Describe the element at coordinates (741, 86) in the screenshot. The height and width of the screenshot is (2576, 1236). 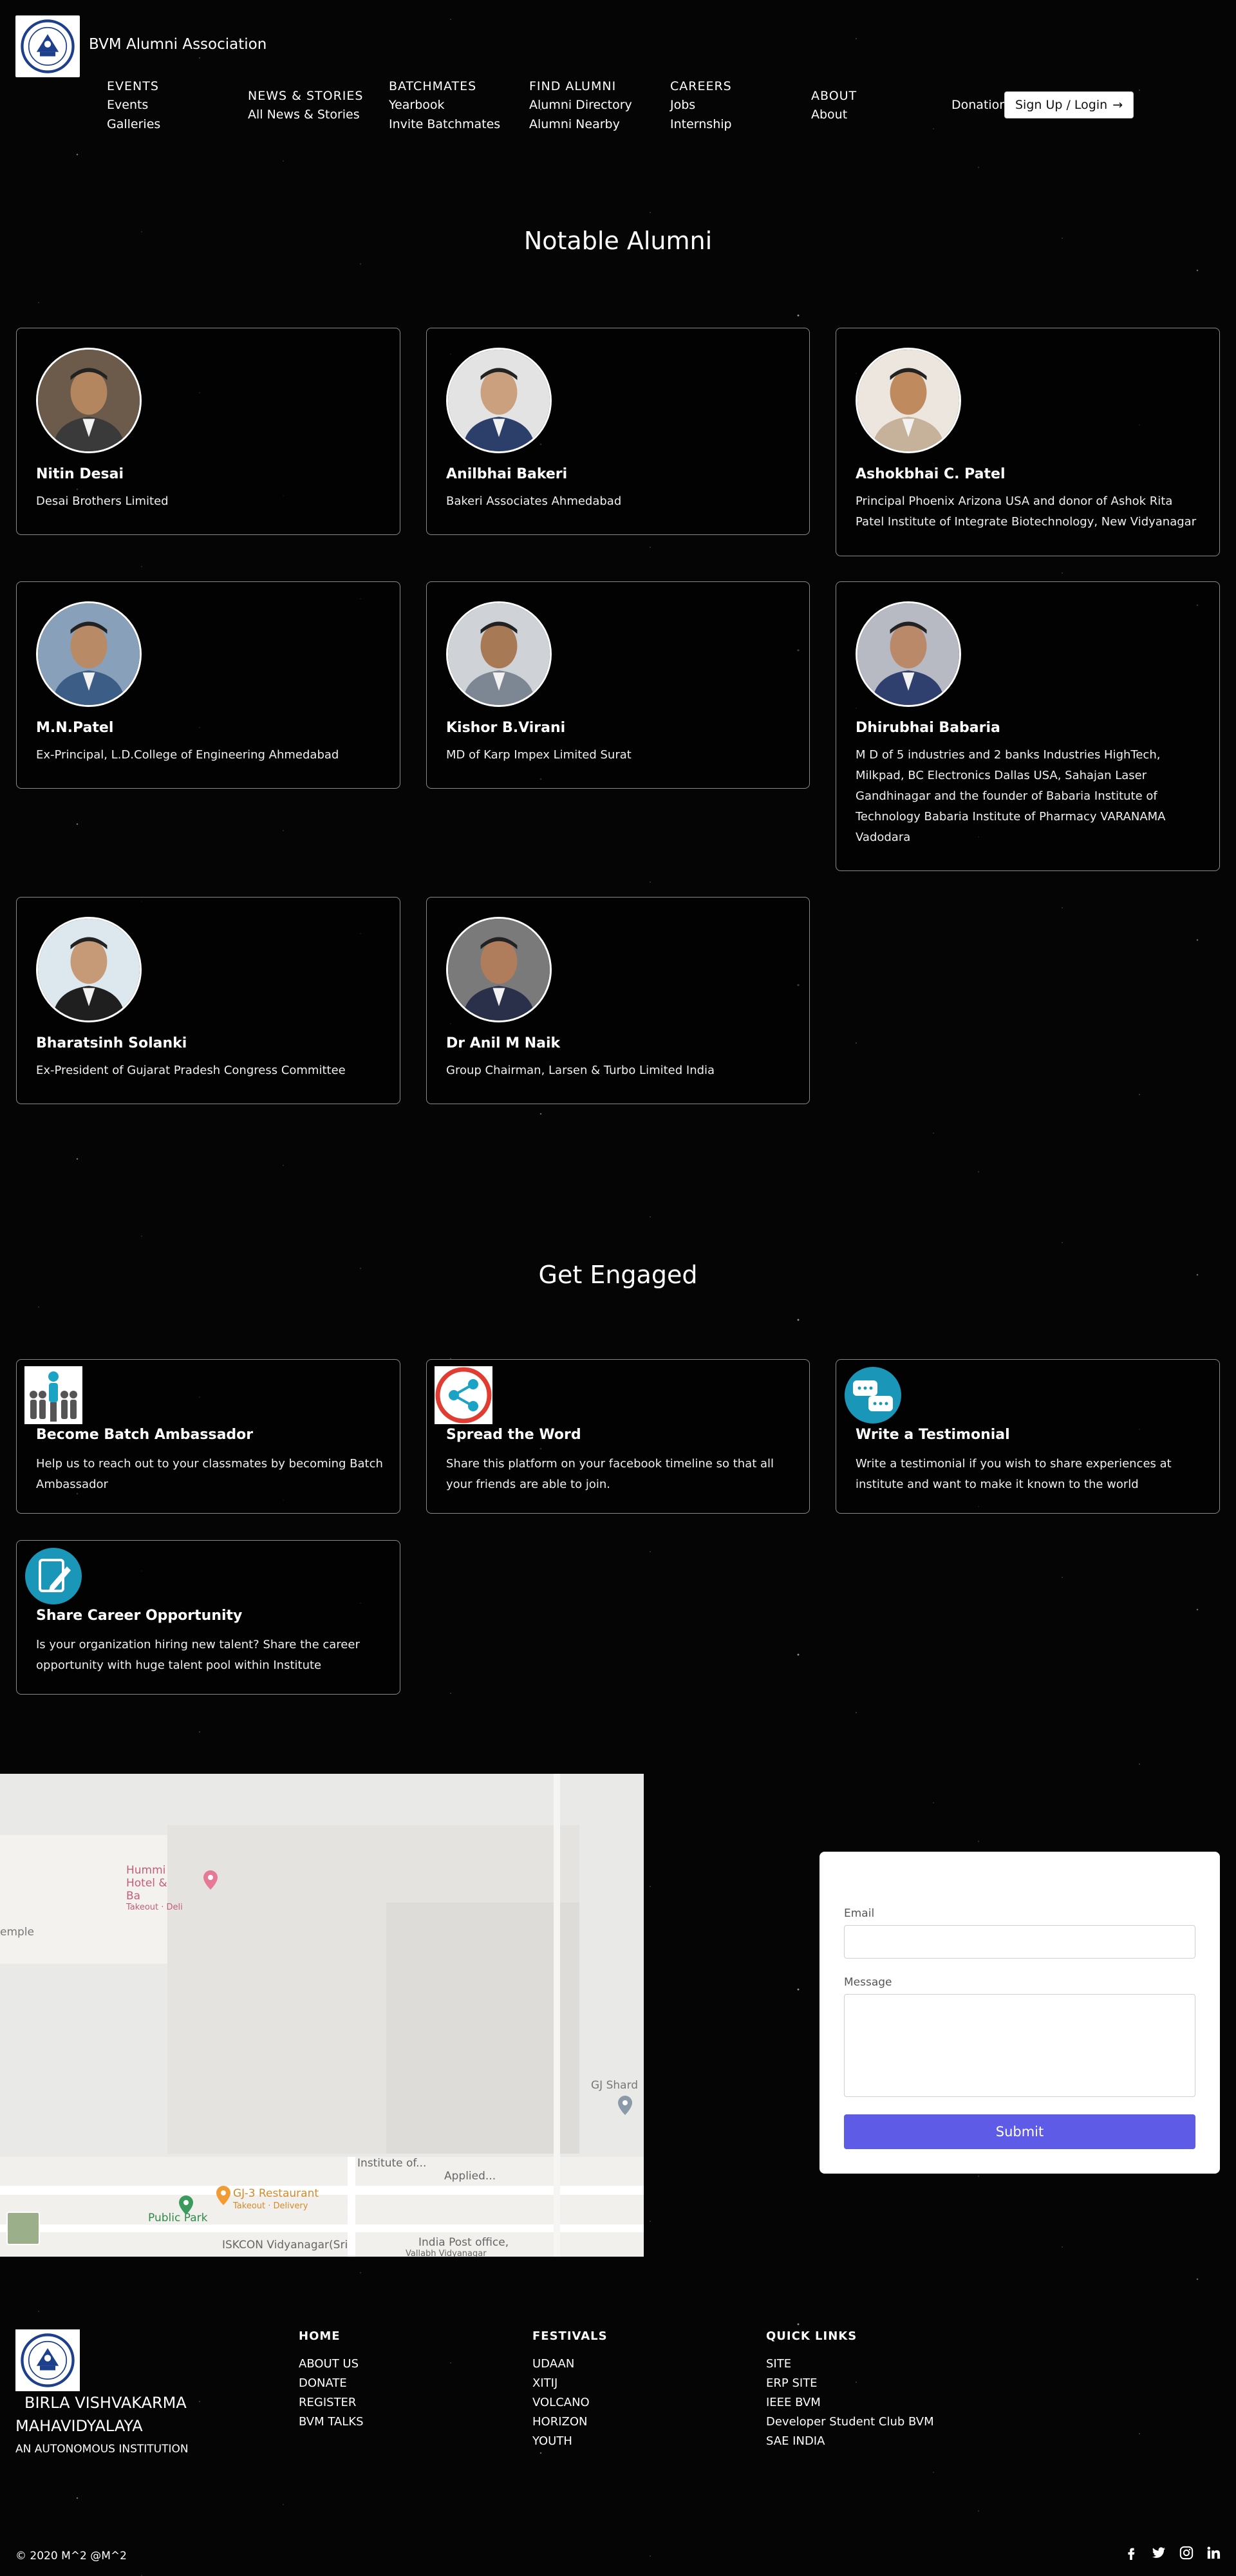
I see `nav-head-careers: CAREERS` at that location.